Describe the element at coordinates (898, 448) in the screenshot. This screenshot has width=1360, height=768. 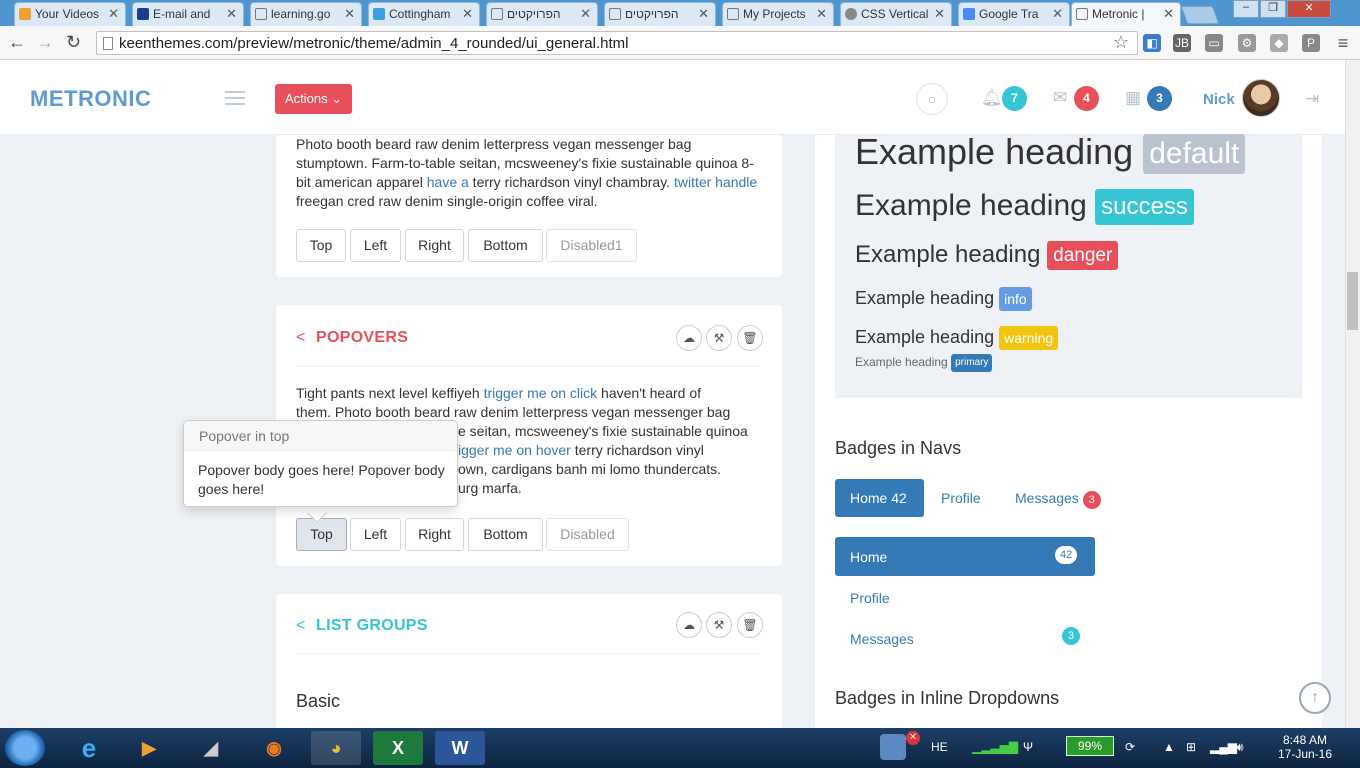
I see `badges-in-navs-title: Badges in Navs` at that location.